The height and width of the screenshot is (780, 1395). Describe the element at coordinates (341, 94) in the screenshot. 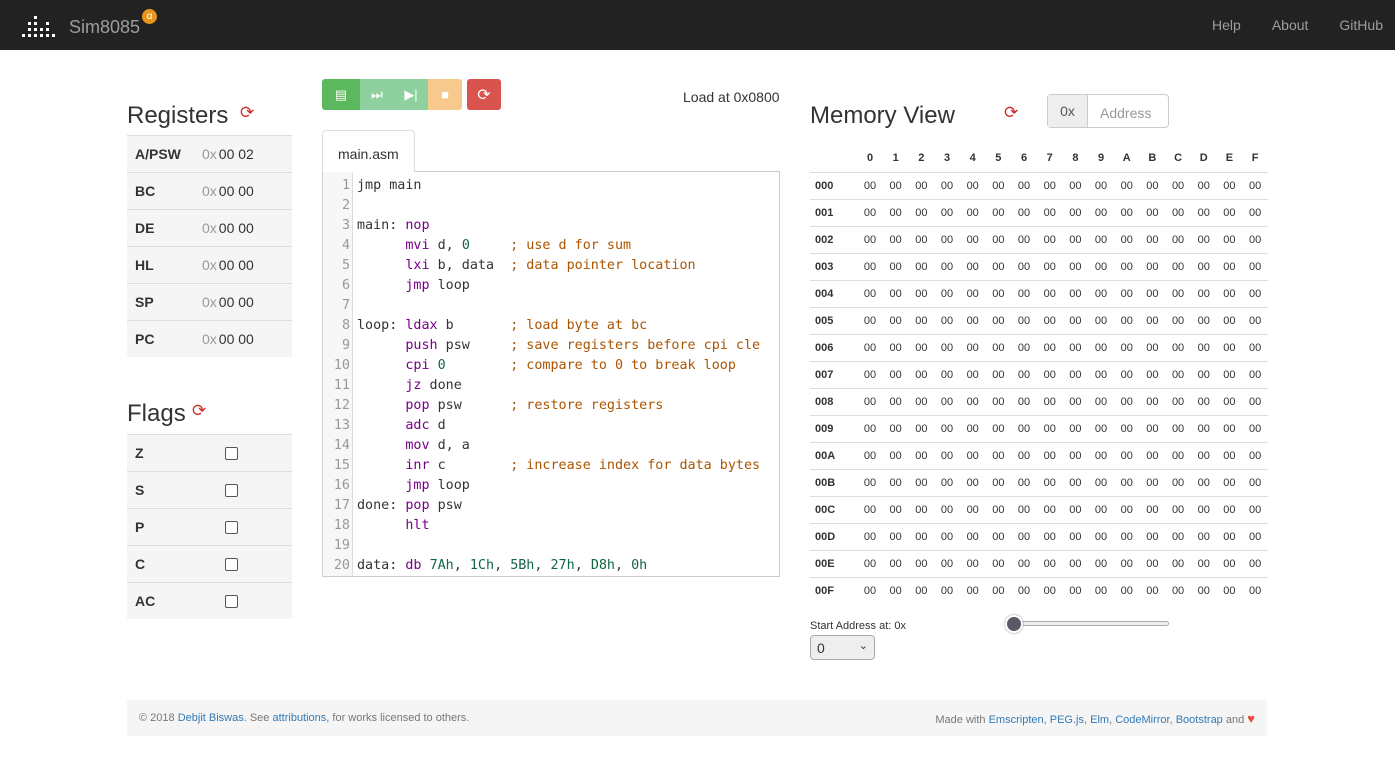

I see `assemble-button: ▤` at that location.